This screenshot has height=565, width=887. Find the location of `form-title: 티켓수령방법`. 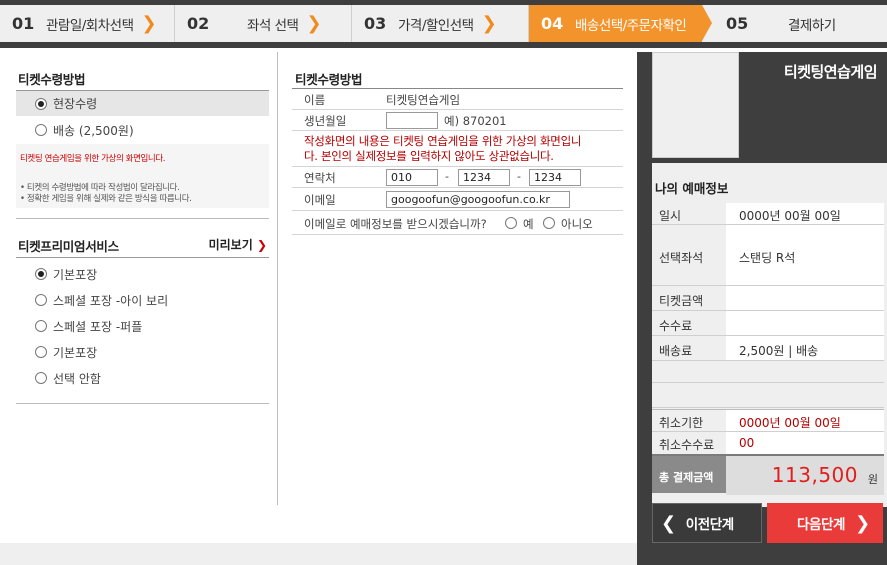

form-title: 티켓수령방법 is located at coordinates (329, 79).